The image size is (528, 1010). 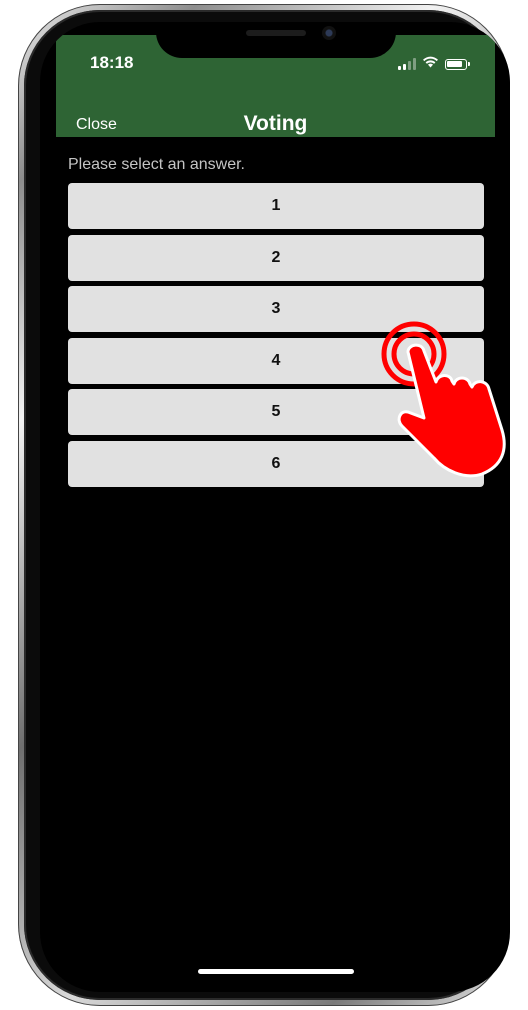 I want to click on page-title: Voting, so click(x=275, y=123).